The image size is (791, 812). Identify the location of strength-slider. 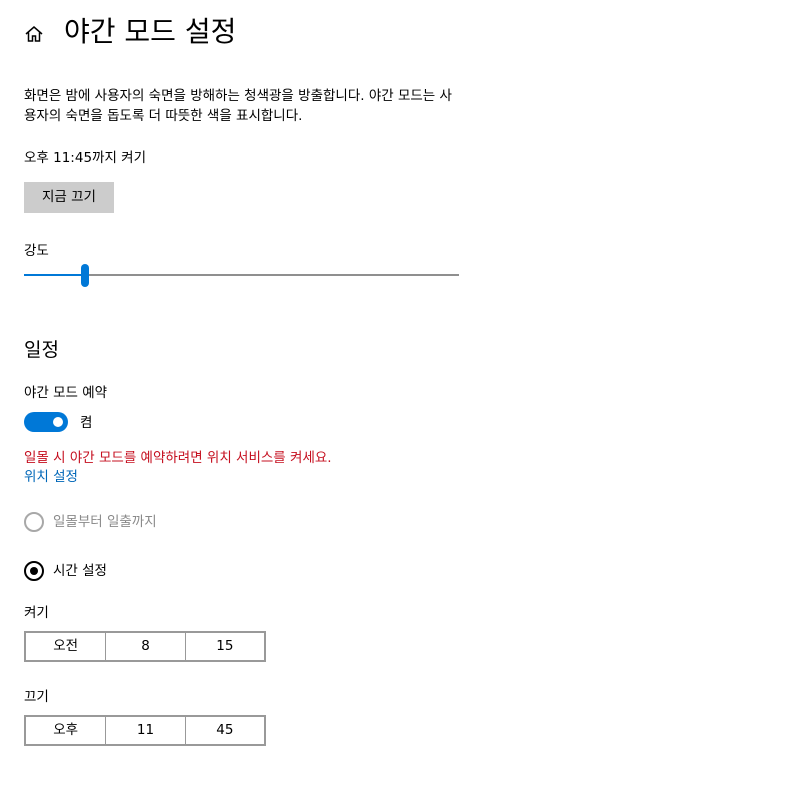
(241, 276).